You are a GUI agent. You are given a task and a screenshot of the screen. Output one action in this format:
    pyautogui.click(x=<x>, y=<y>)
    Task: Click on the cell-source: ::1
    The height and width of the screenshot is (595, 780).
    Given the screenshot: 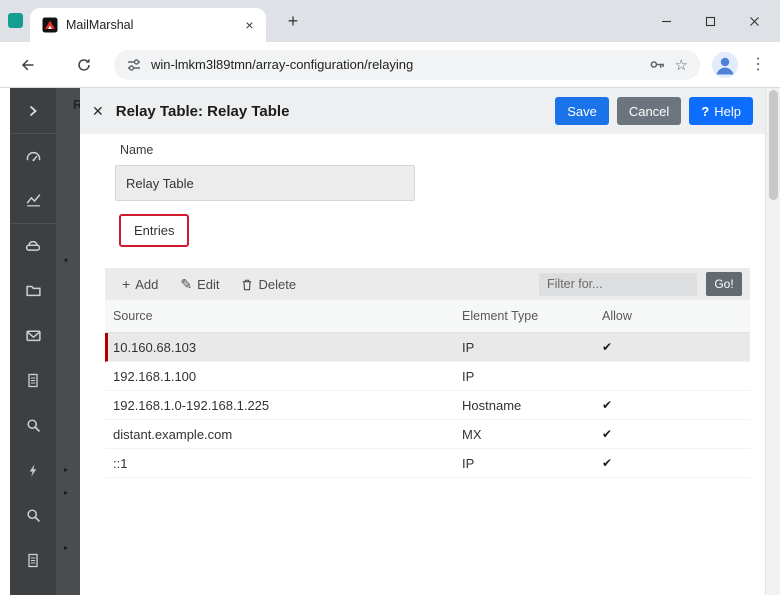 What is the action you would take?
    pyautogui.click(x=120, y=463)
    